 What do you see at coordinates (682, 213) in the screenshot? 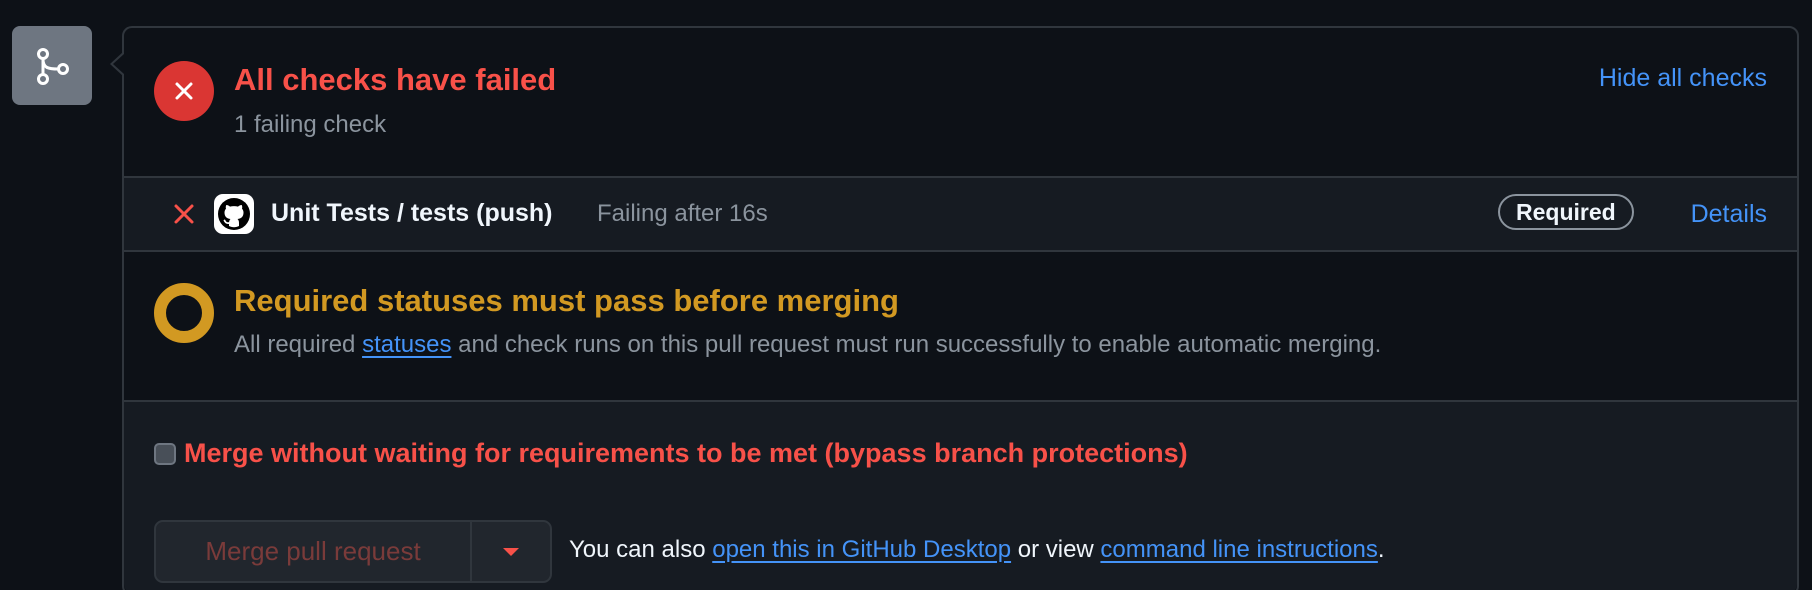
I see `check-status-text: Failing after 16s` at bounding box center [682, 213].